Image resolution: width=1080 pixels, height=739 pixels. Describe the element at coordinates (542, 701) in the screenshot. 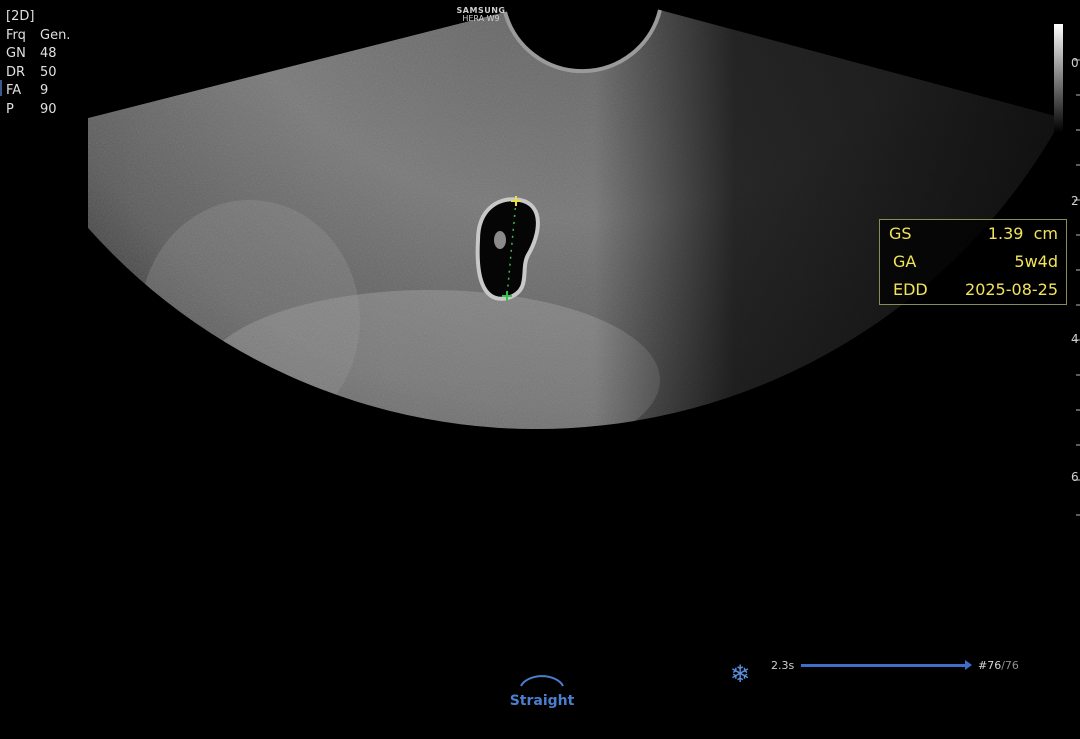

I see `probe-orientation-label: Straight` at that location.